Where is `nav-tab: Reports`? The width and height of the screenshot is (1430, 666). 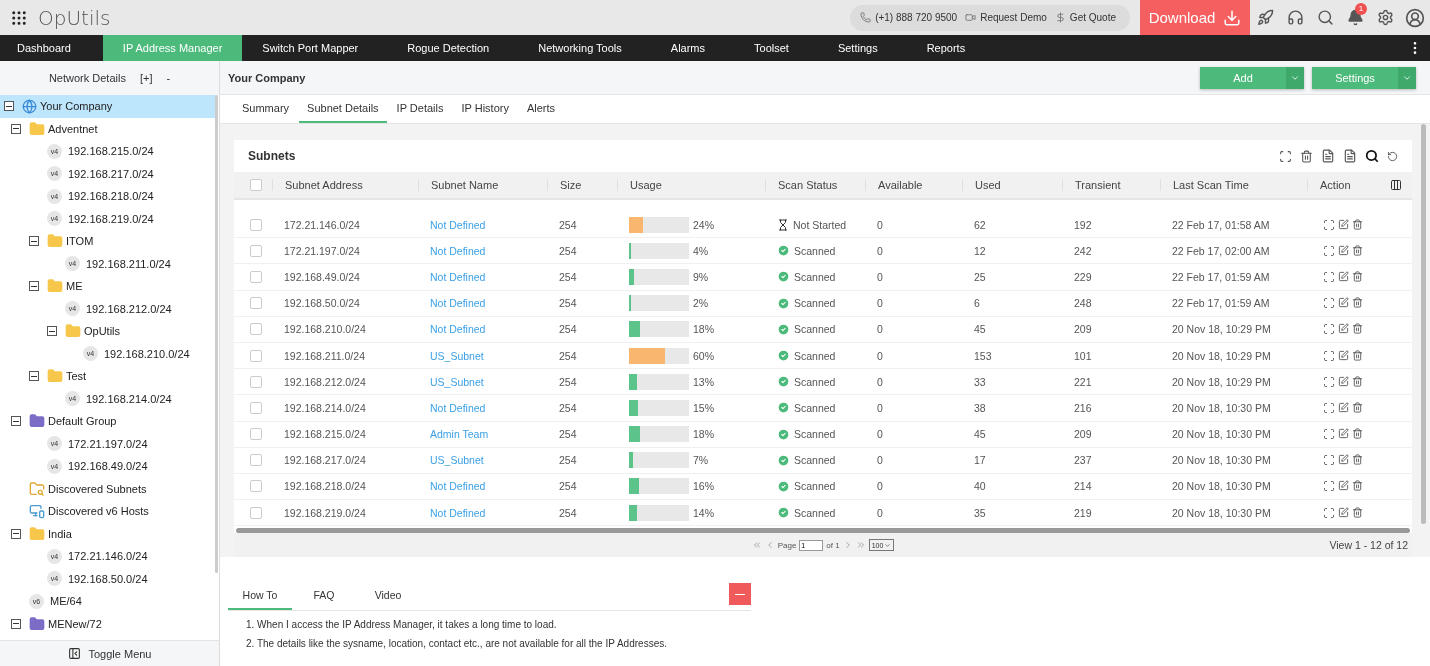
nav-tab: Reports is located at coordinates (946, 48).